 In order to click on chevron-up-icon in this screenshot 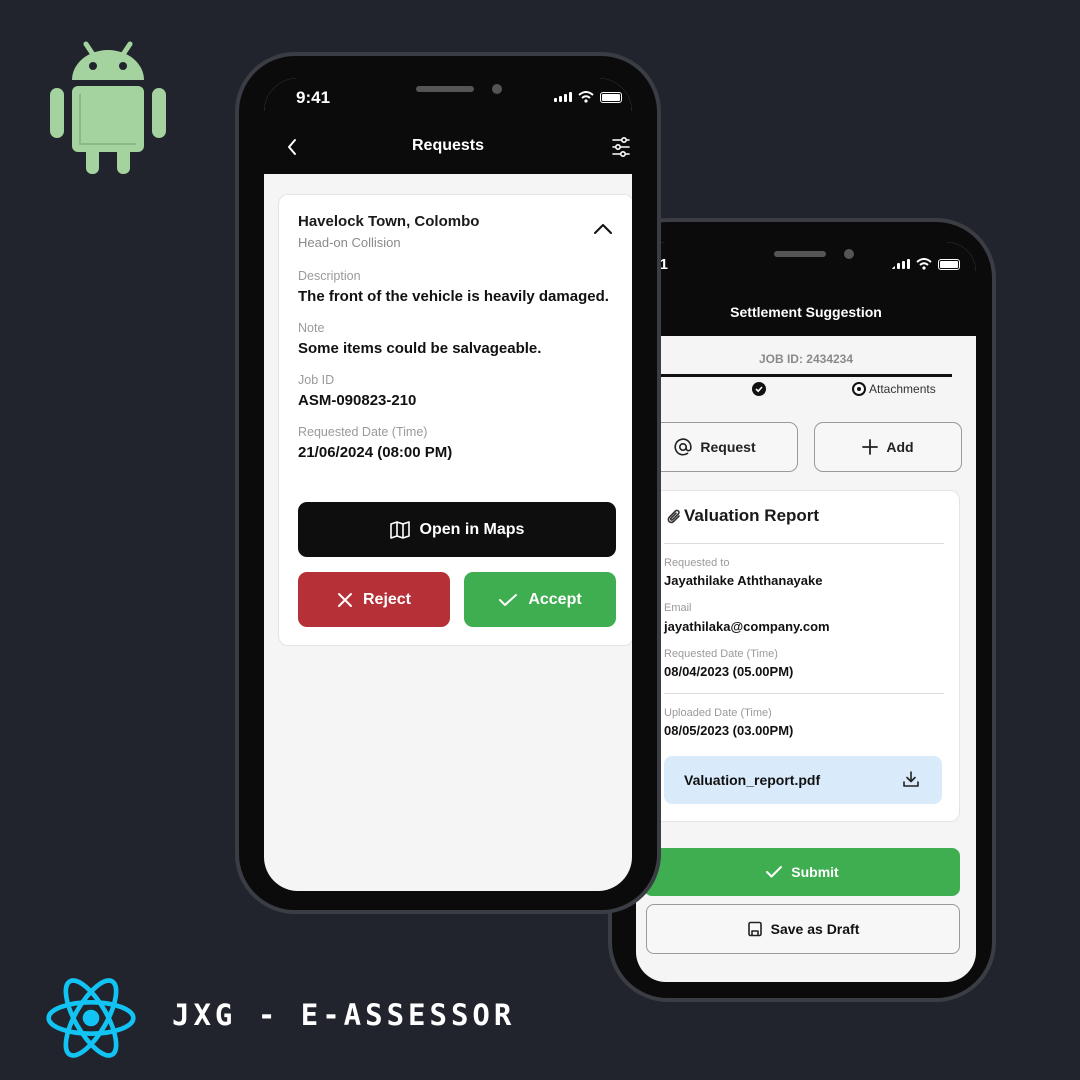, I will do `click(603, 229)`.